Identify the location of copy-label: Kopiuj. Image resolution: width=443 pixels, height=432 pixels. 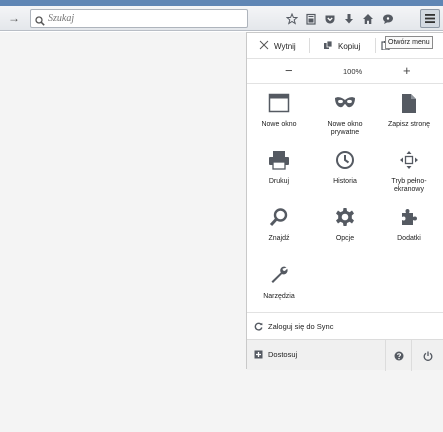
(349, 46).